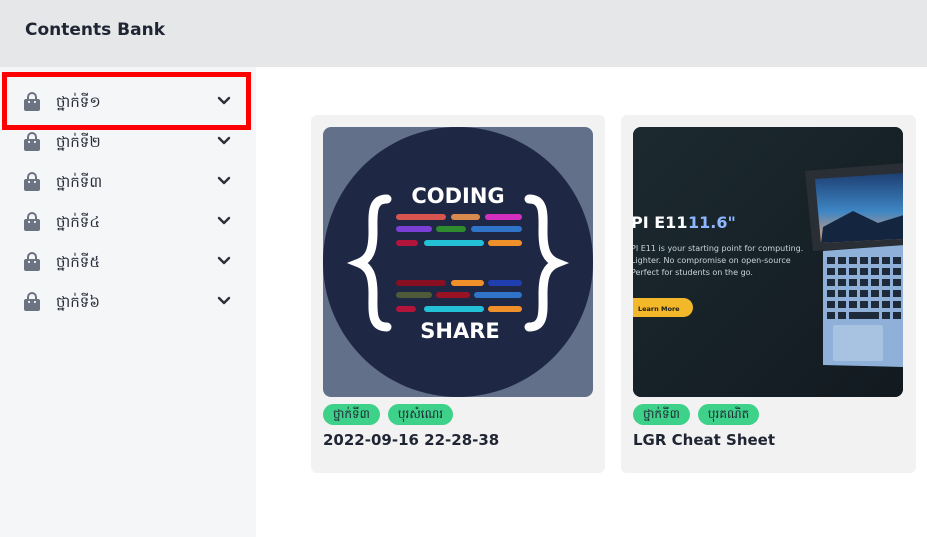  What do you see at coordinates (128, 143) in the screenshot?
I see `sidebar-item-grade-2: ថ្នាក់ទី២` at bounding box center [128, 143].